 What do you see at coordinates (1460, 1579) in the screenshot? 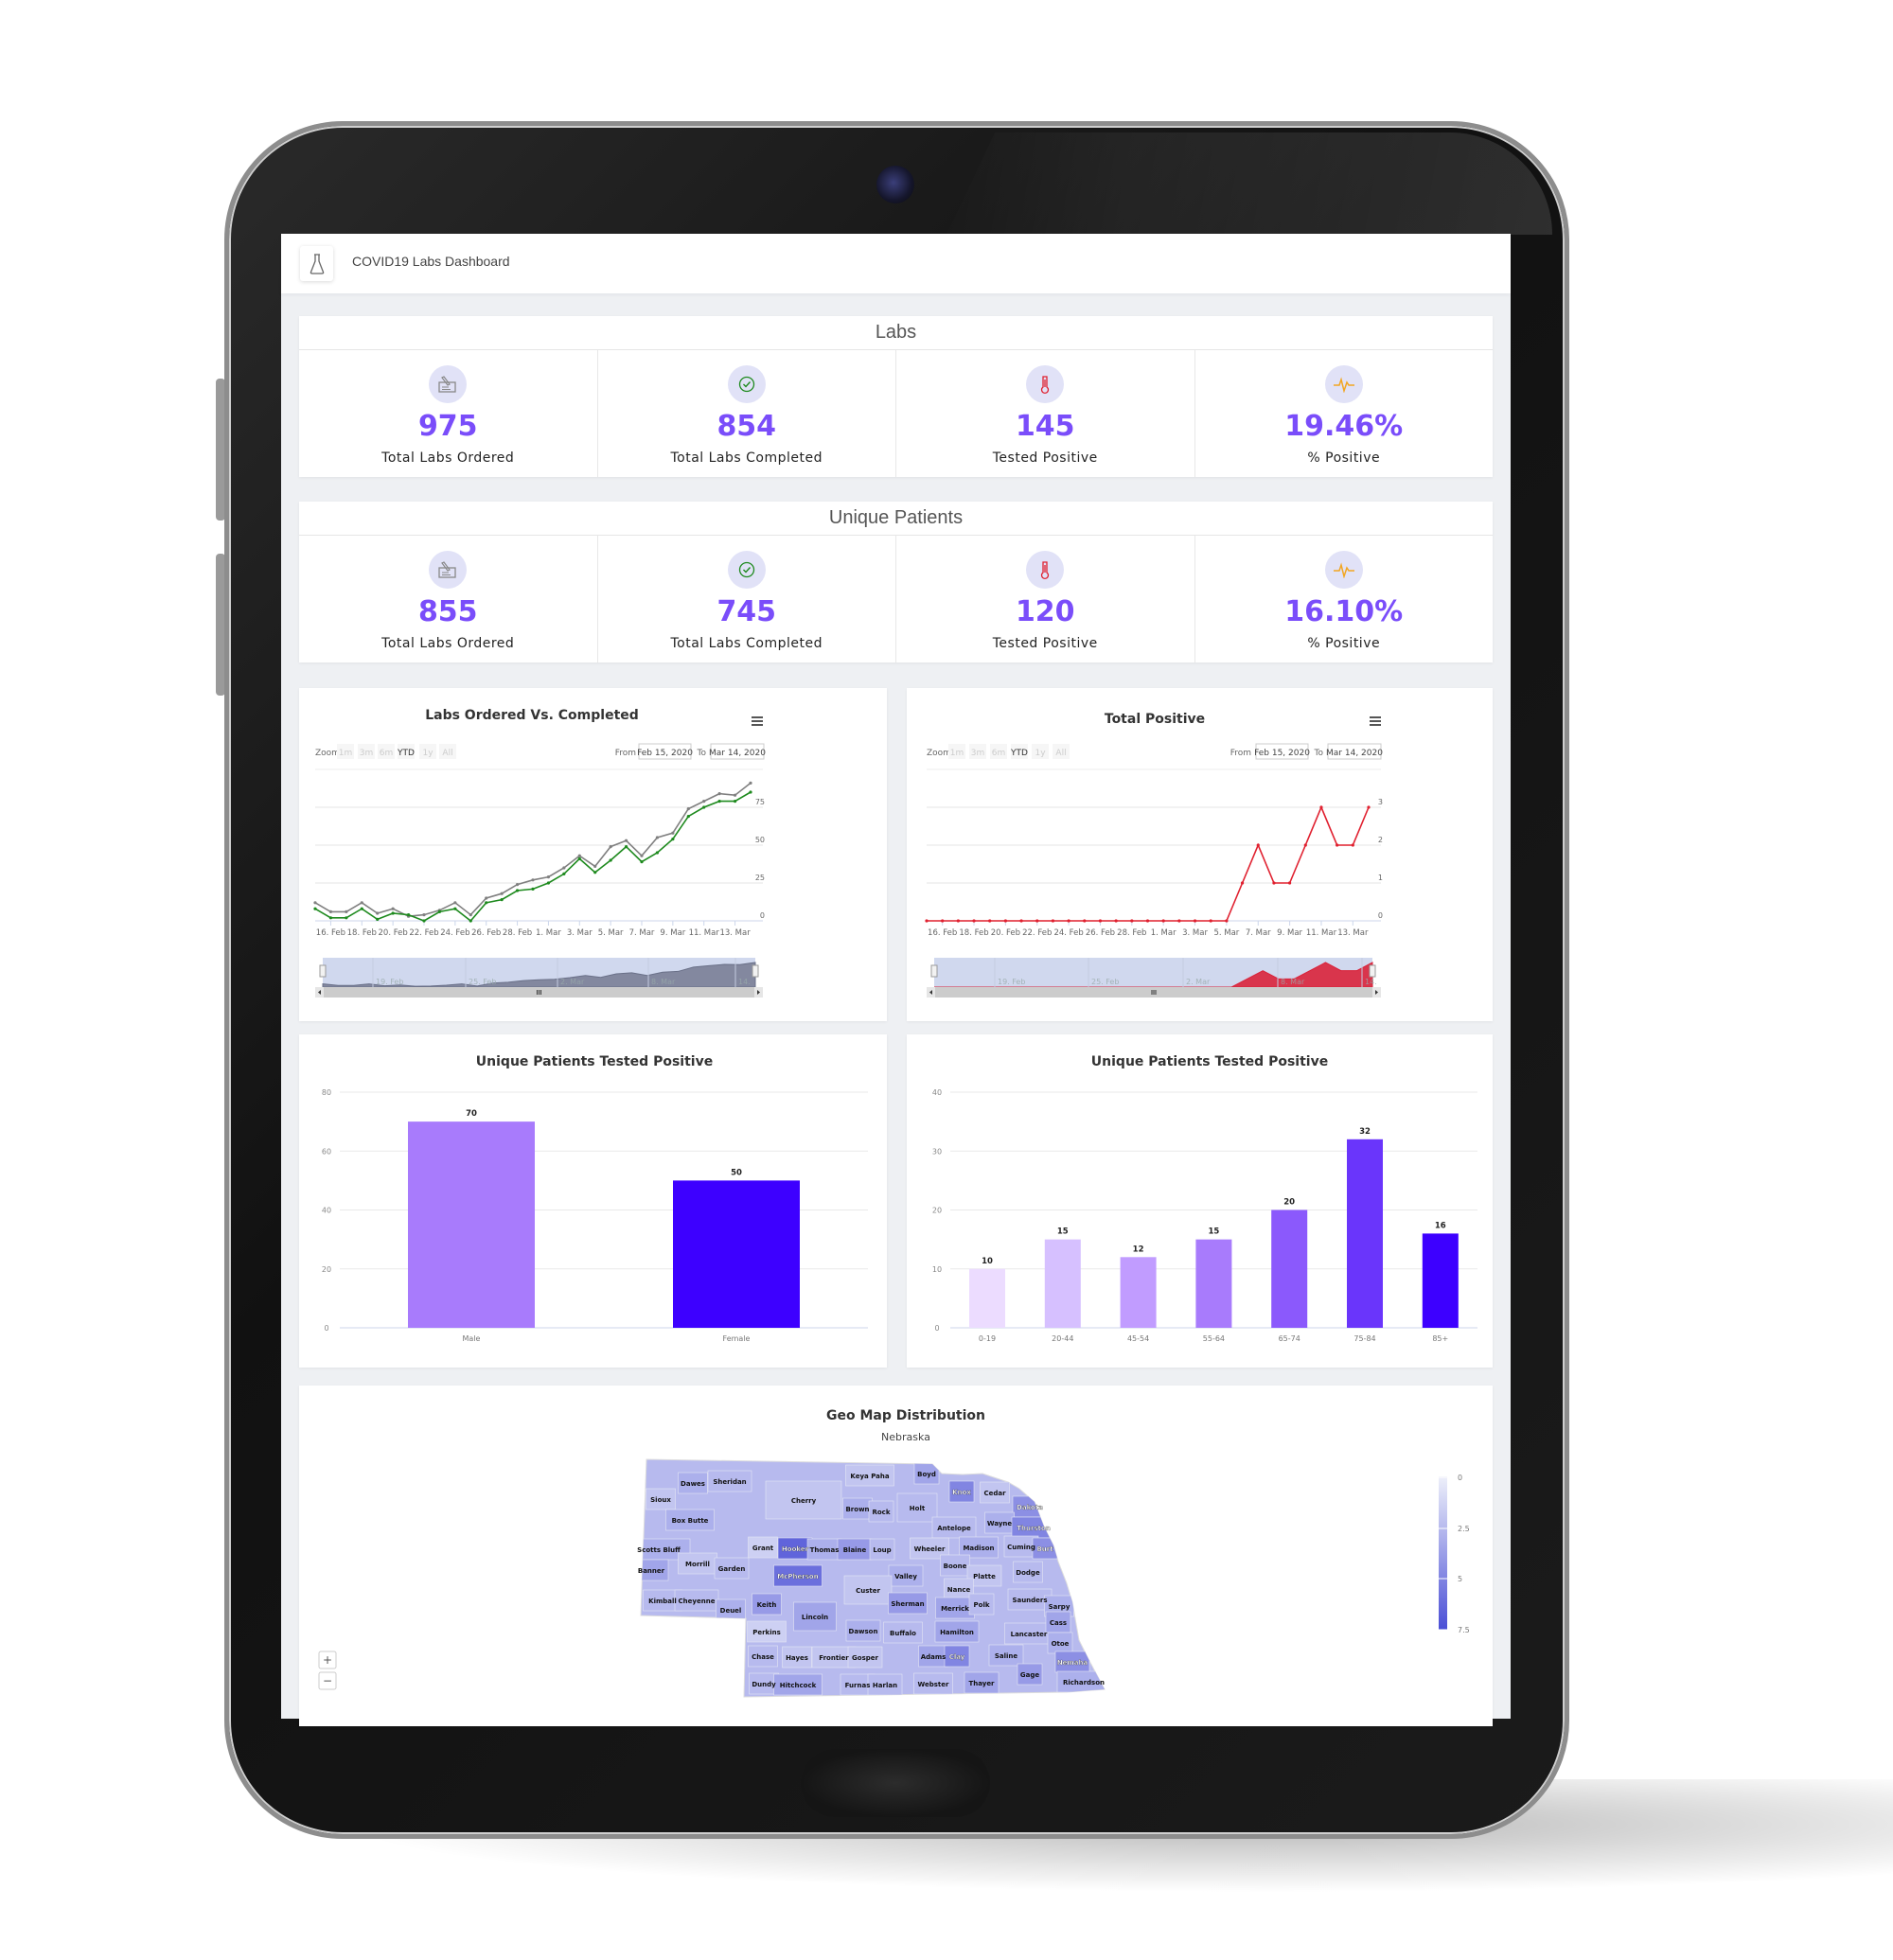
I see `legend-label: 5` at bounding box center [1460, 1579].